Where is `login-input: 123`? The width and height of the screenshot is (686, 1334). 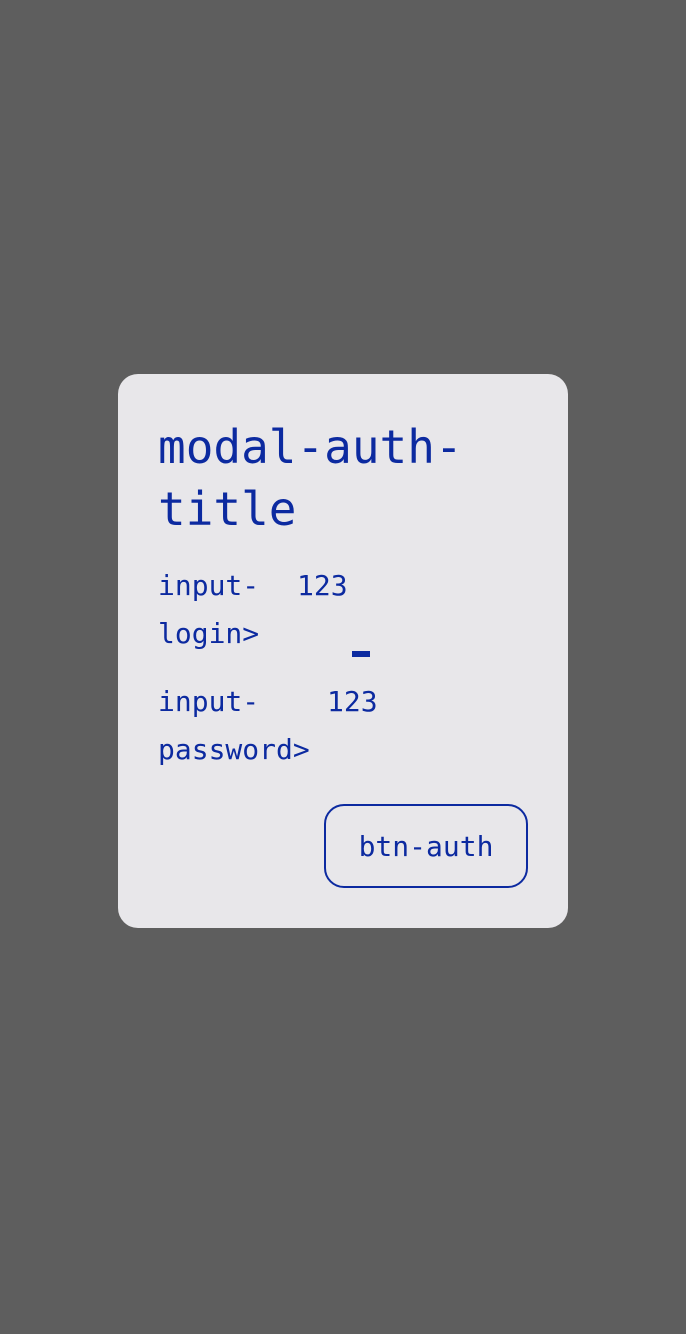 login-input: 123 is located at coordinates (322, 586).